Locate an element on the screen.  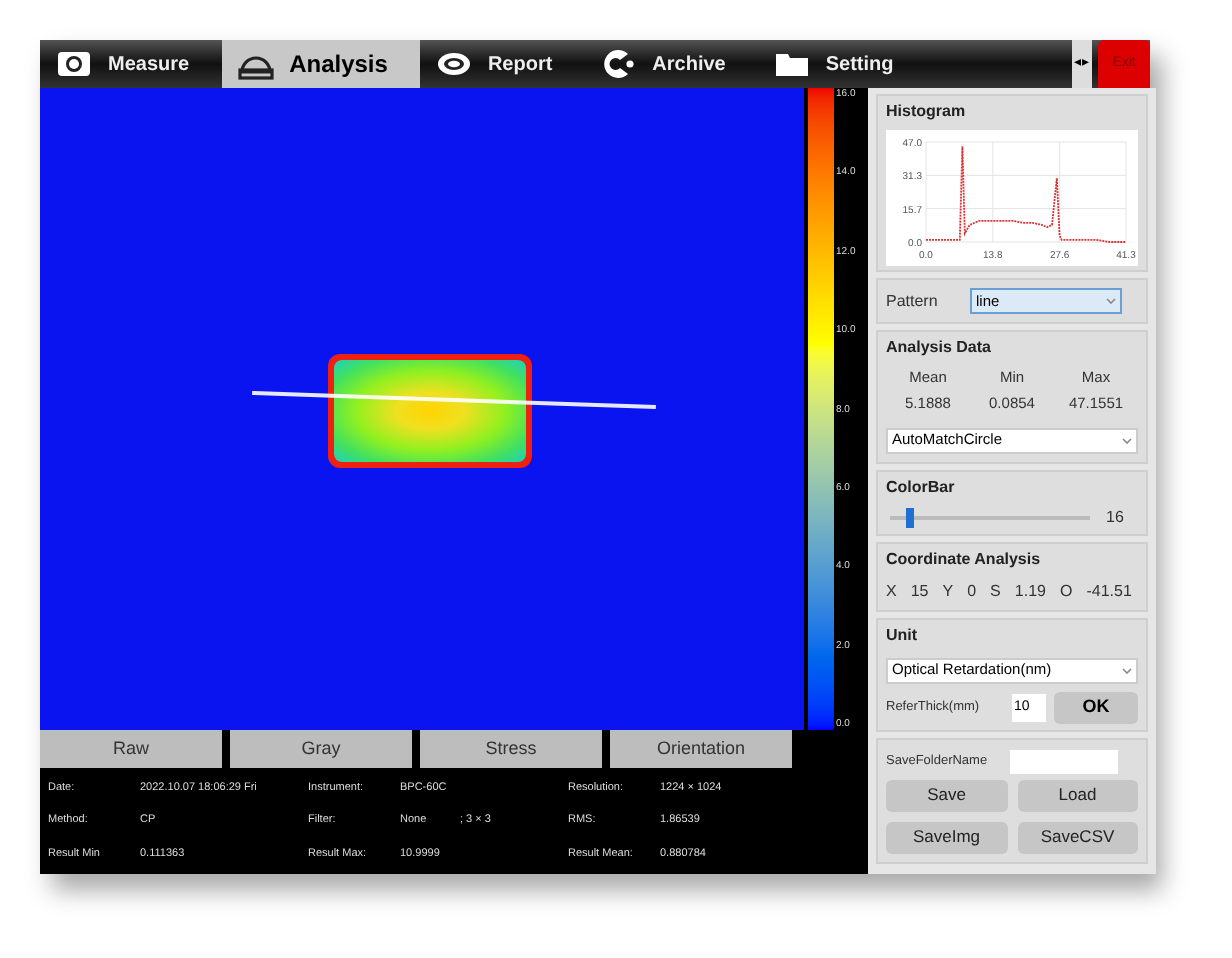
nav-tab: Measure is located at coordinates (131, 64).